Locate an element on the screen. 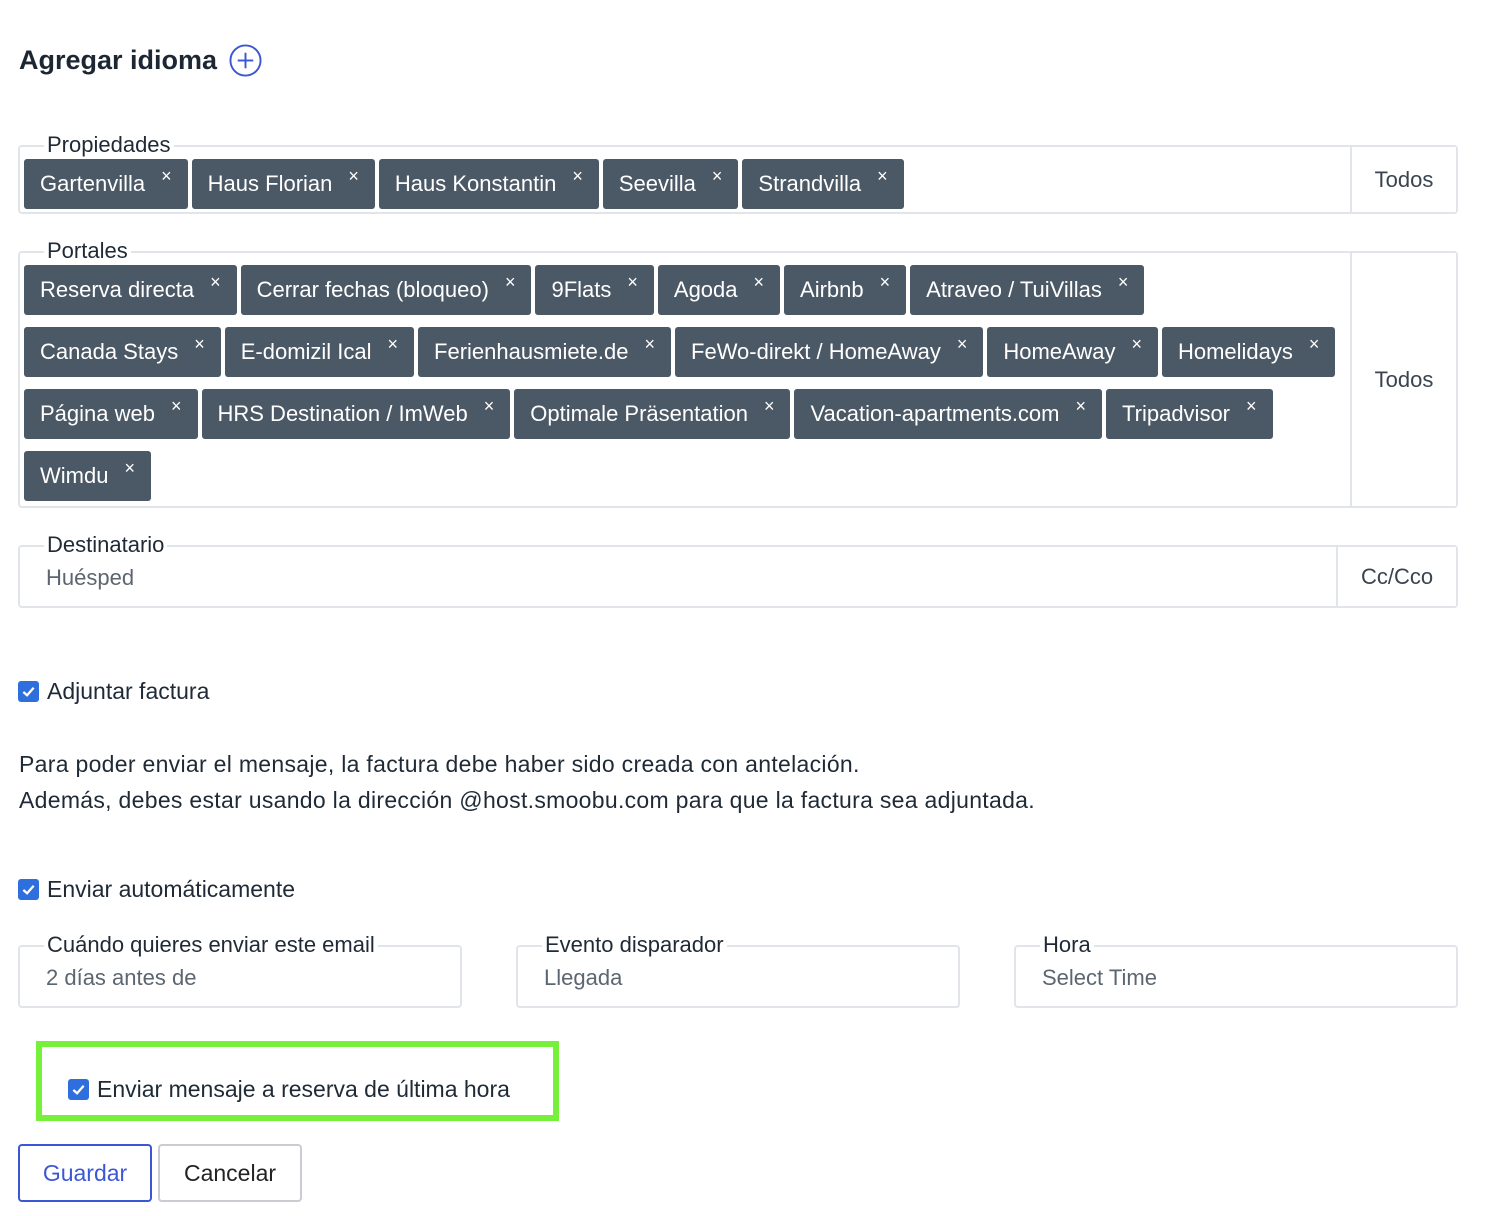  tag-label: Optimale Präsentation is located at coordinates (639, 413).